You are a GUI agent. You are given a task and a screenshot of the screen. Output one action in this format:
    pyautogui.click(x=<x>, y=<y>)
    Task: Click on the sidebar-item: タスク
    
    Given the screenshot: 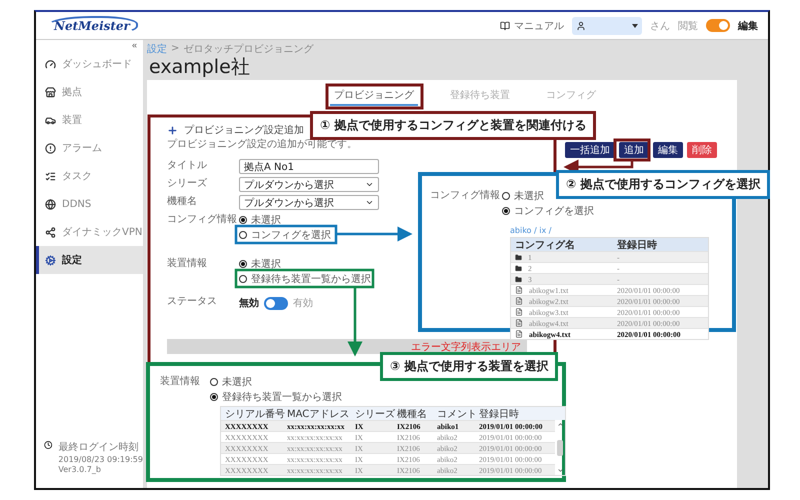 What is the action you would take?
    pyautogui.click(x=89, y=176)
    